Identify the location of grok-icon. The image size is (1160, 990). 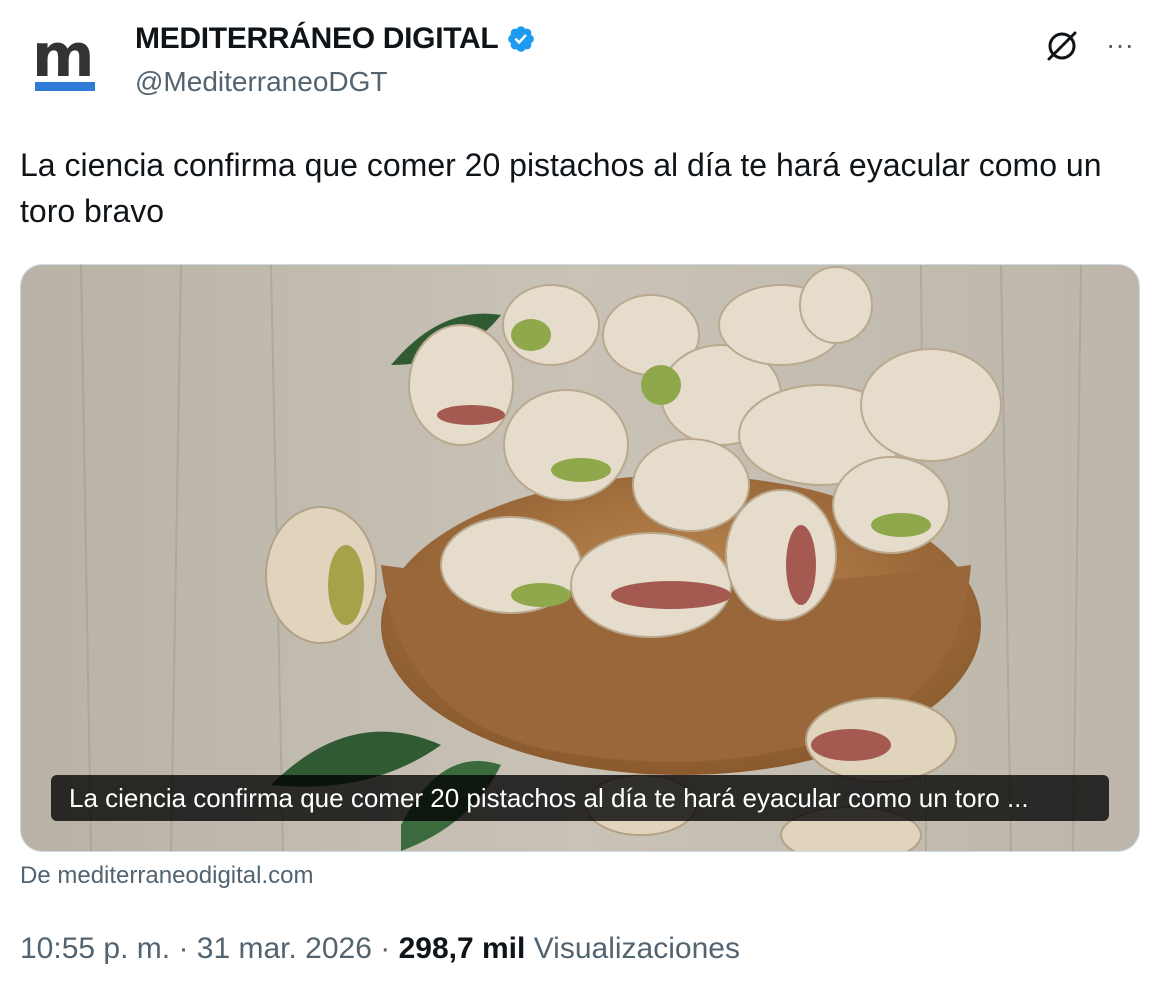
(1062, 46).